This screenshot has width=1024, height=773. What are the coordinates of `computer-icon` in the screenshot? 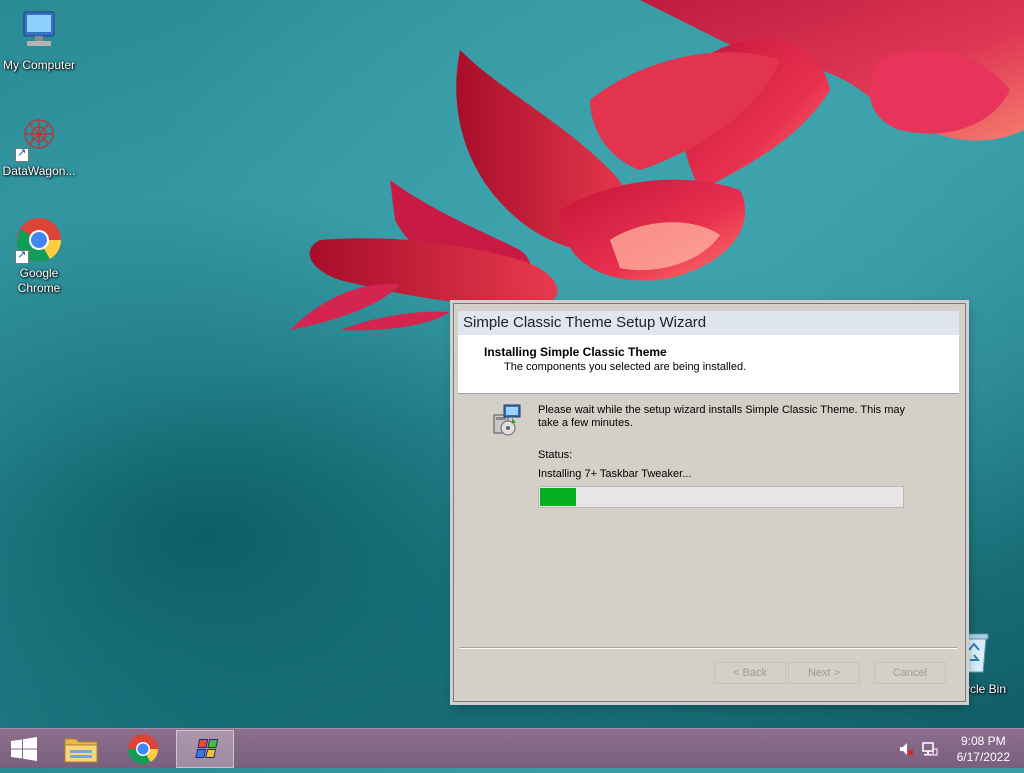 It's located at (39, 28).